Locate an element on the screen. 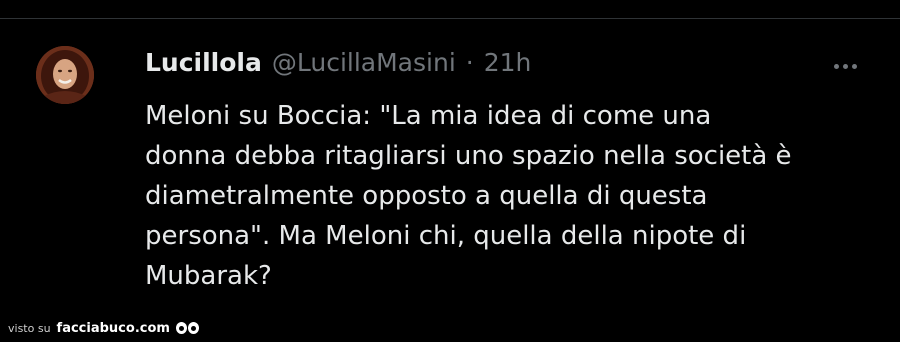 Image resolution: width=900 pixels, height=342 pixels. tweet-header: Lucillola @LucillaMasini · 21h is located at coordinates (338, 67).